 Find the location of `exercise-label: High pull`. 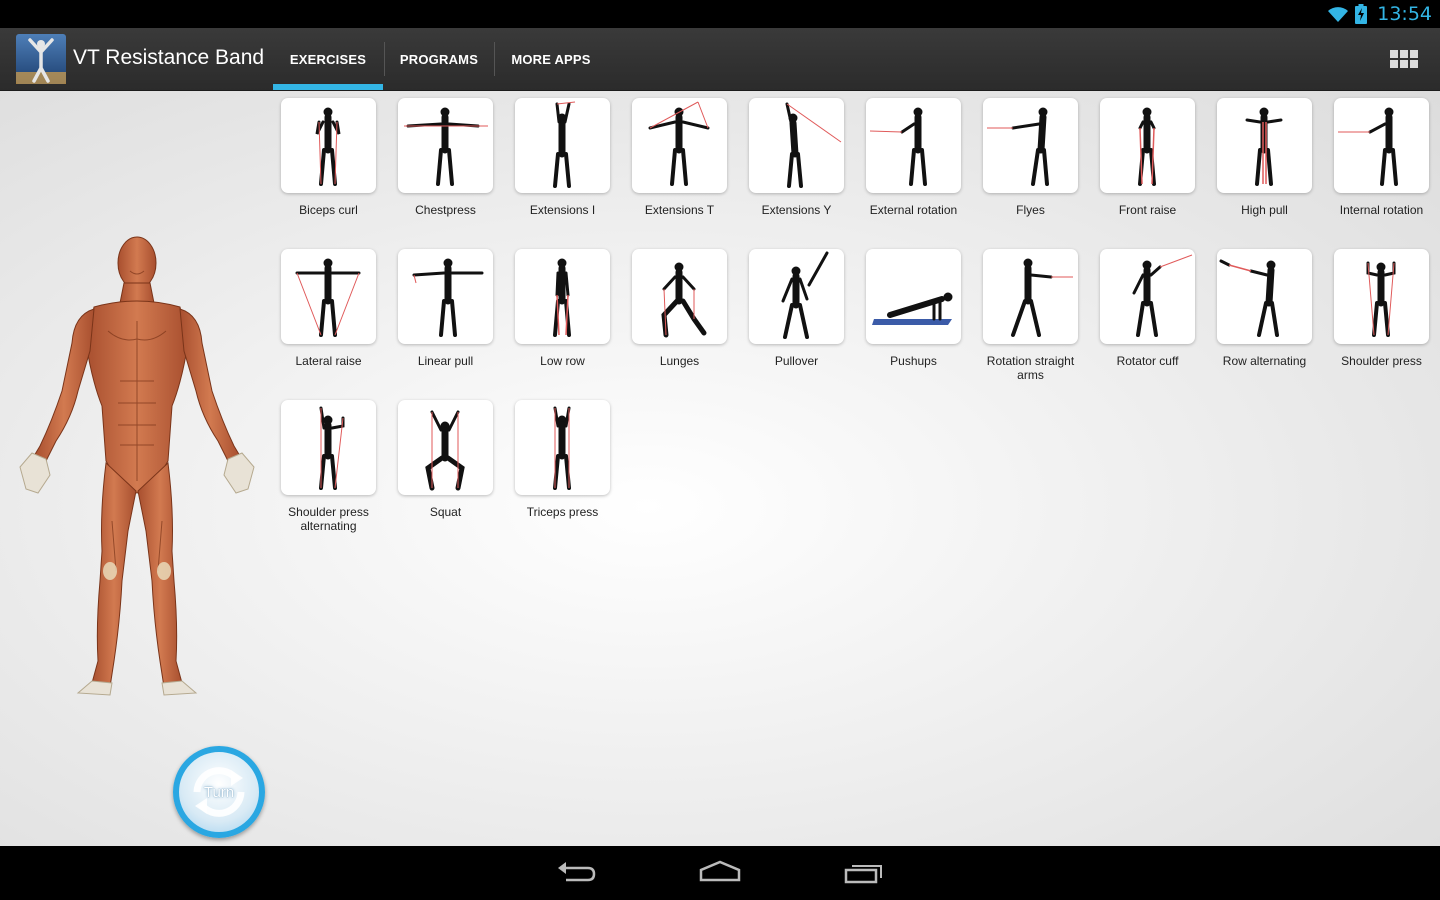

exercise-label: High pull is located at coordinates (1264, 210).